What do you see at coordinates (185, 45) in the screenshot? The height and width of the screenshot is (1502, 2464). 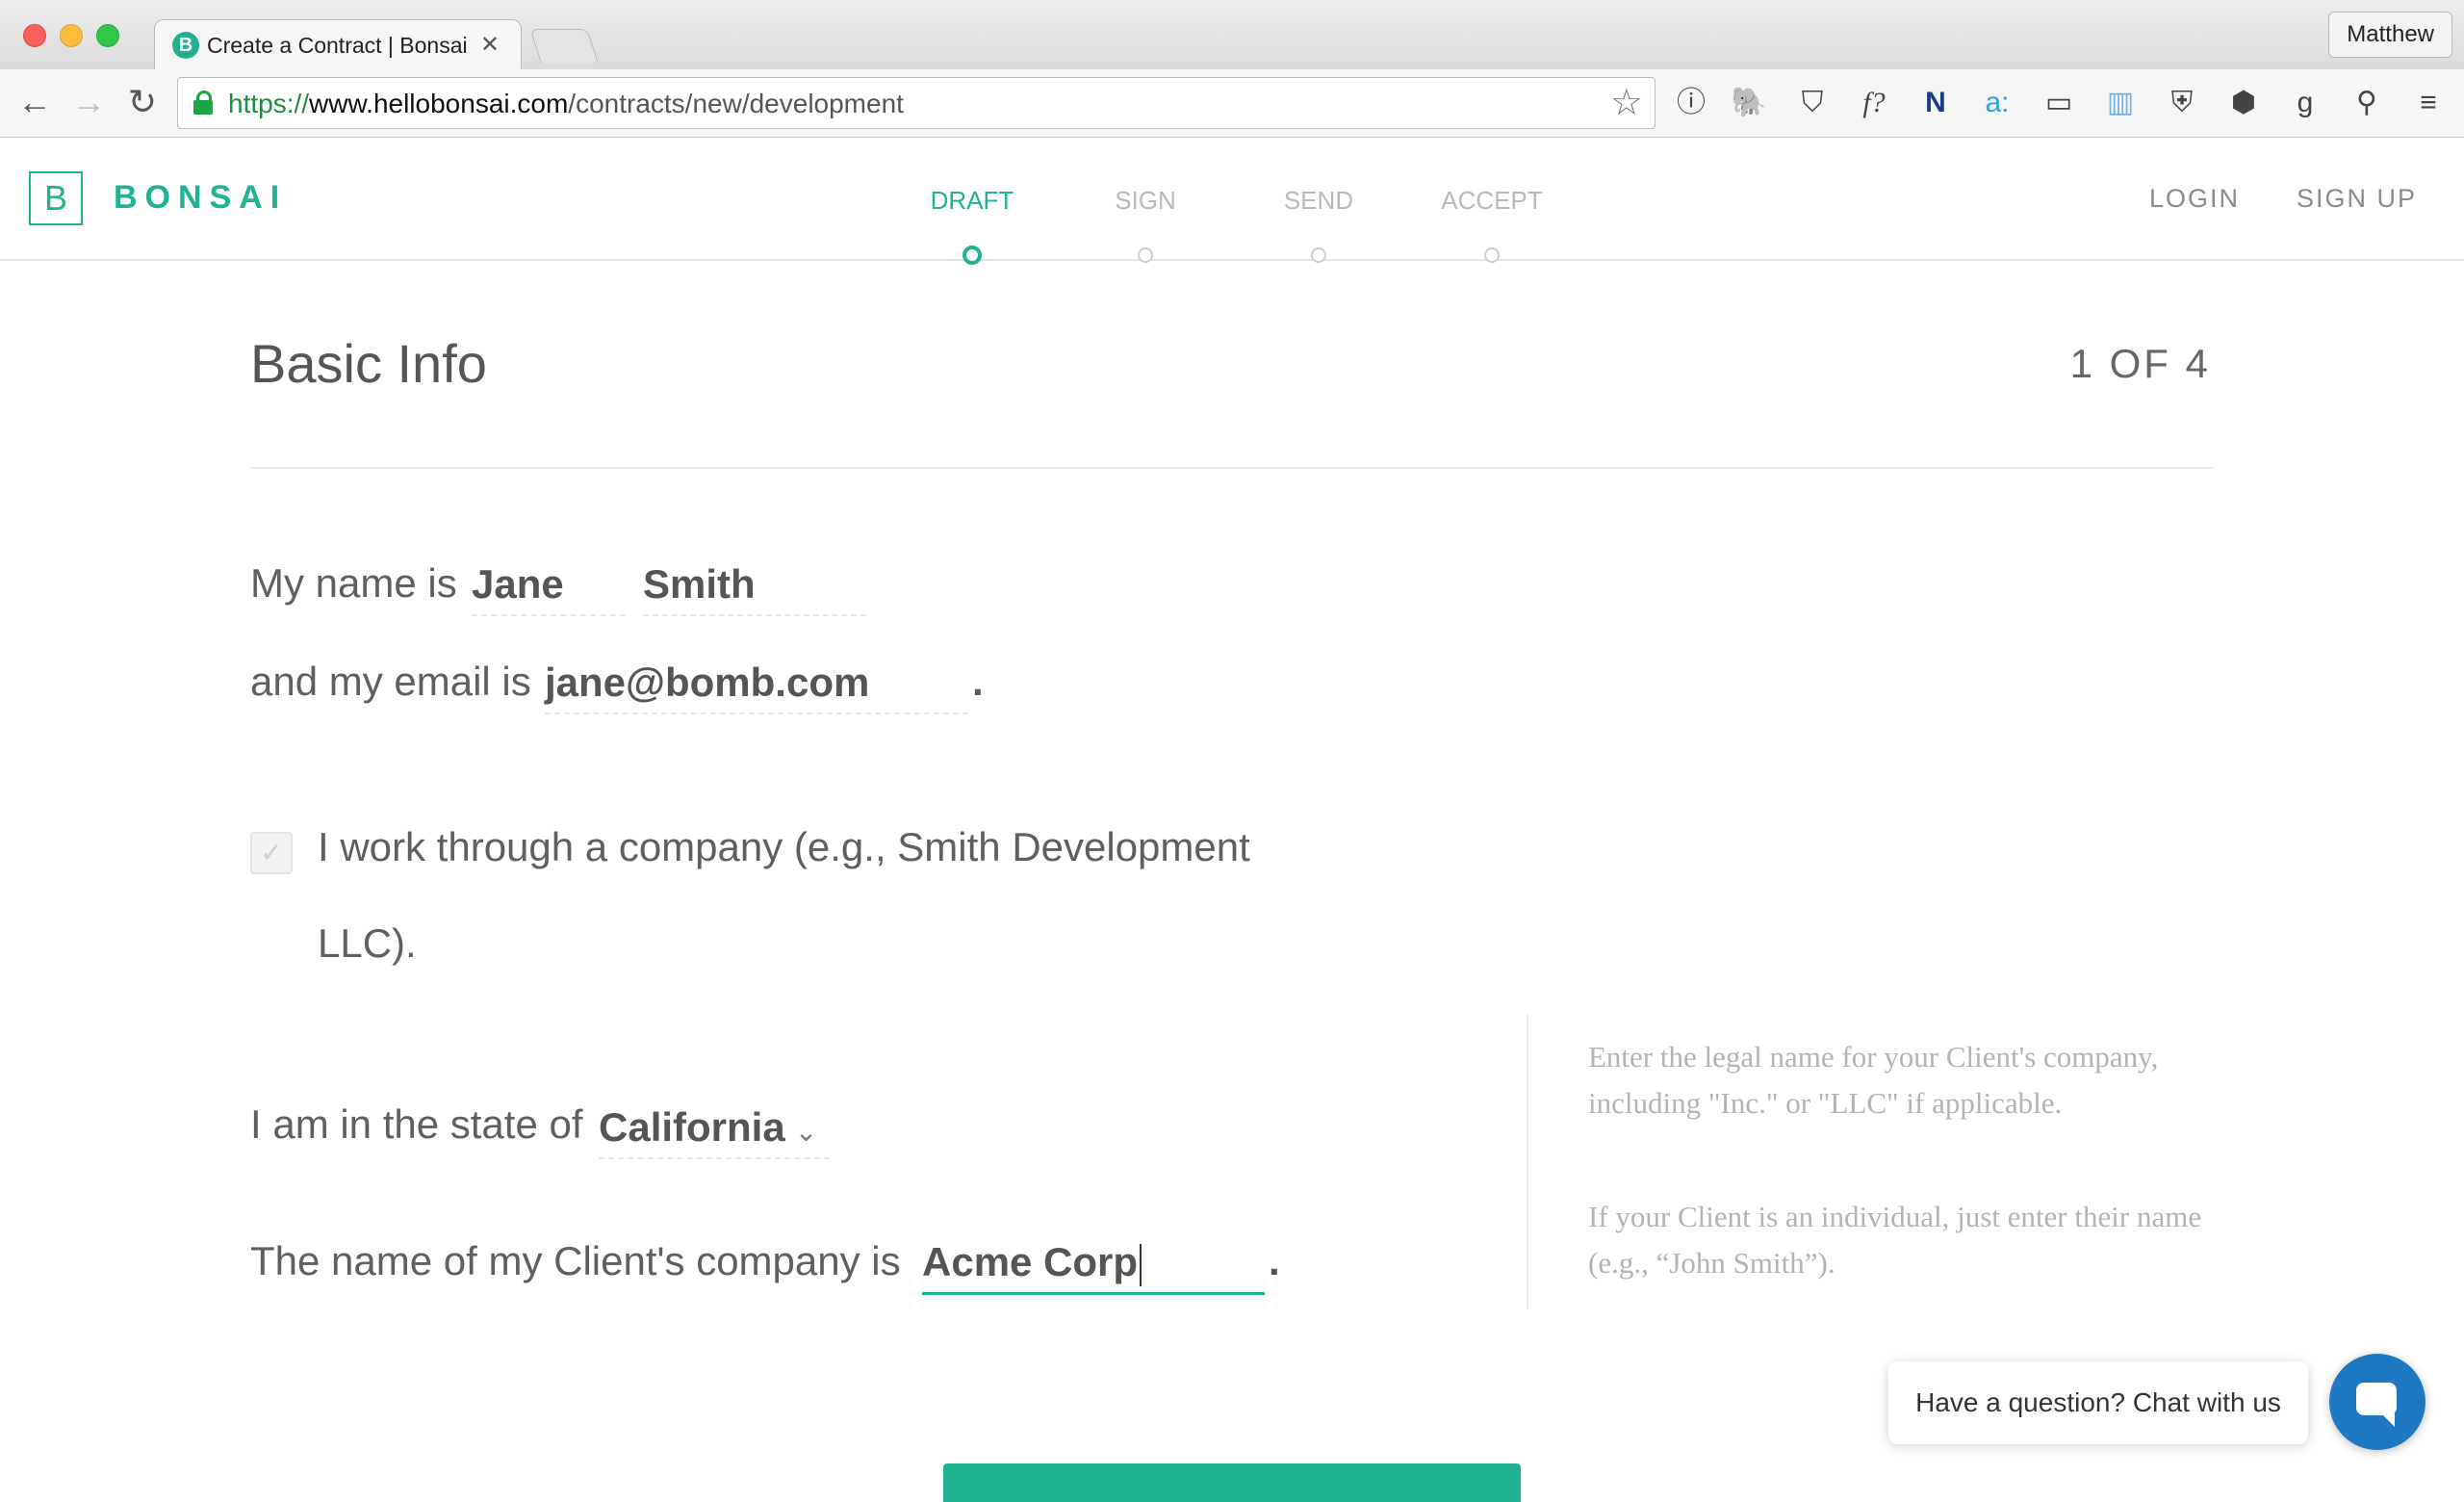 I see `bonsai-favicon-icon: B` at bounding box center [185, 45].